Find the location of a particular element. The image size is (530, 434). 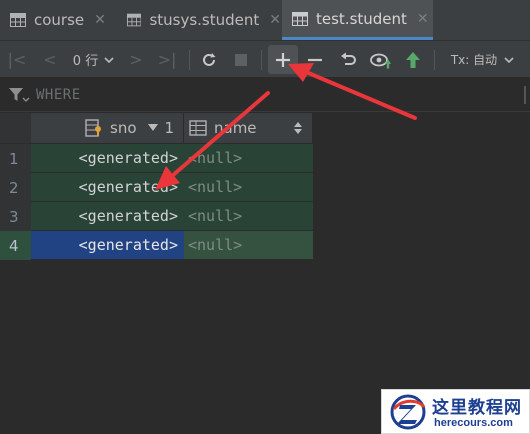

annotation-arrow-to-add is located at coordinates (352, 91).